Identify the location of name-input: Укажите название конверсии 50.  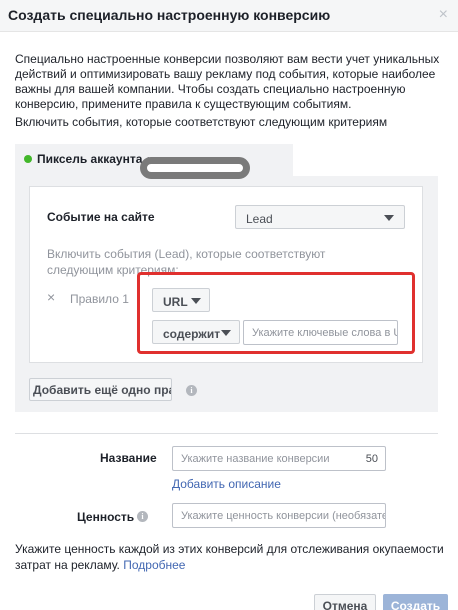
(279, 458).